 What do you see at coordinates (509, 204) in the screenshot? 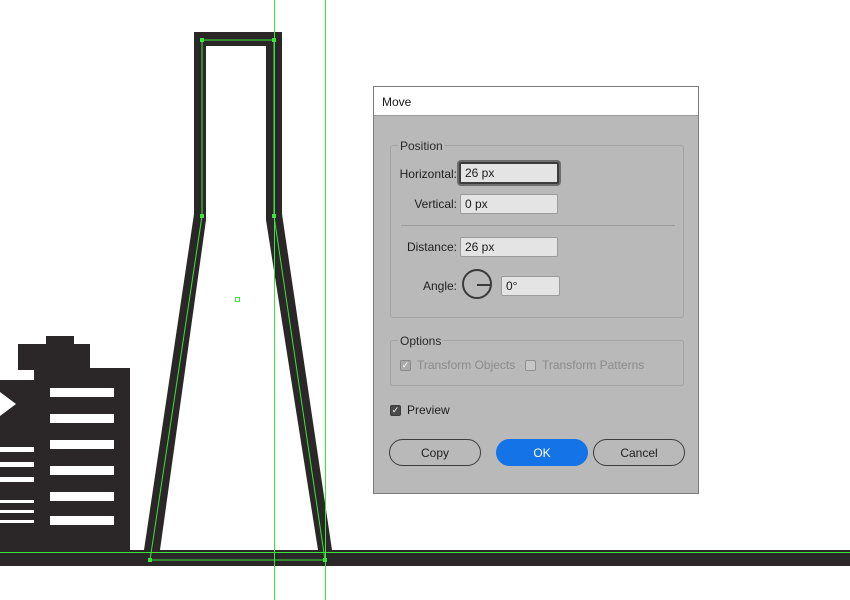
I see `vertical-input` at bounding box center [509, 204].